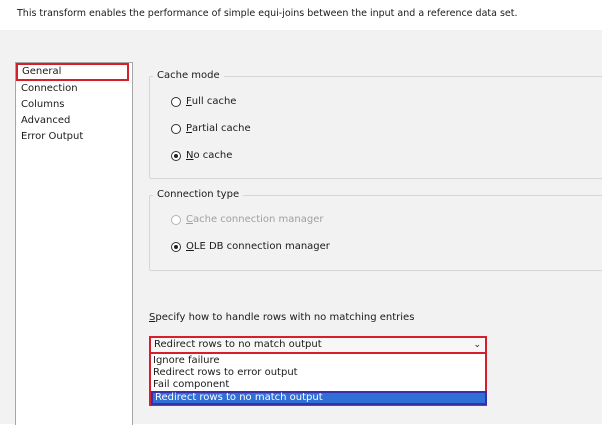 Image resolution: width=602 pixels, height=425 pixels. I want to click on no-match-combobox: Redirect rows to no match output ⌄, so click(318, 345).